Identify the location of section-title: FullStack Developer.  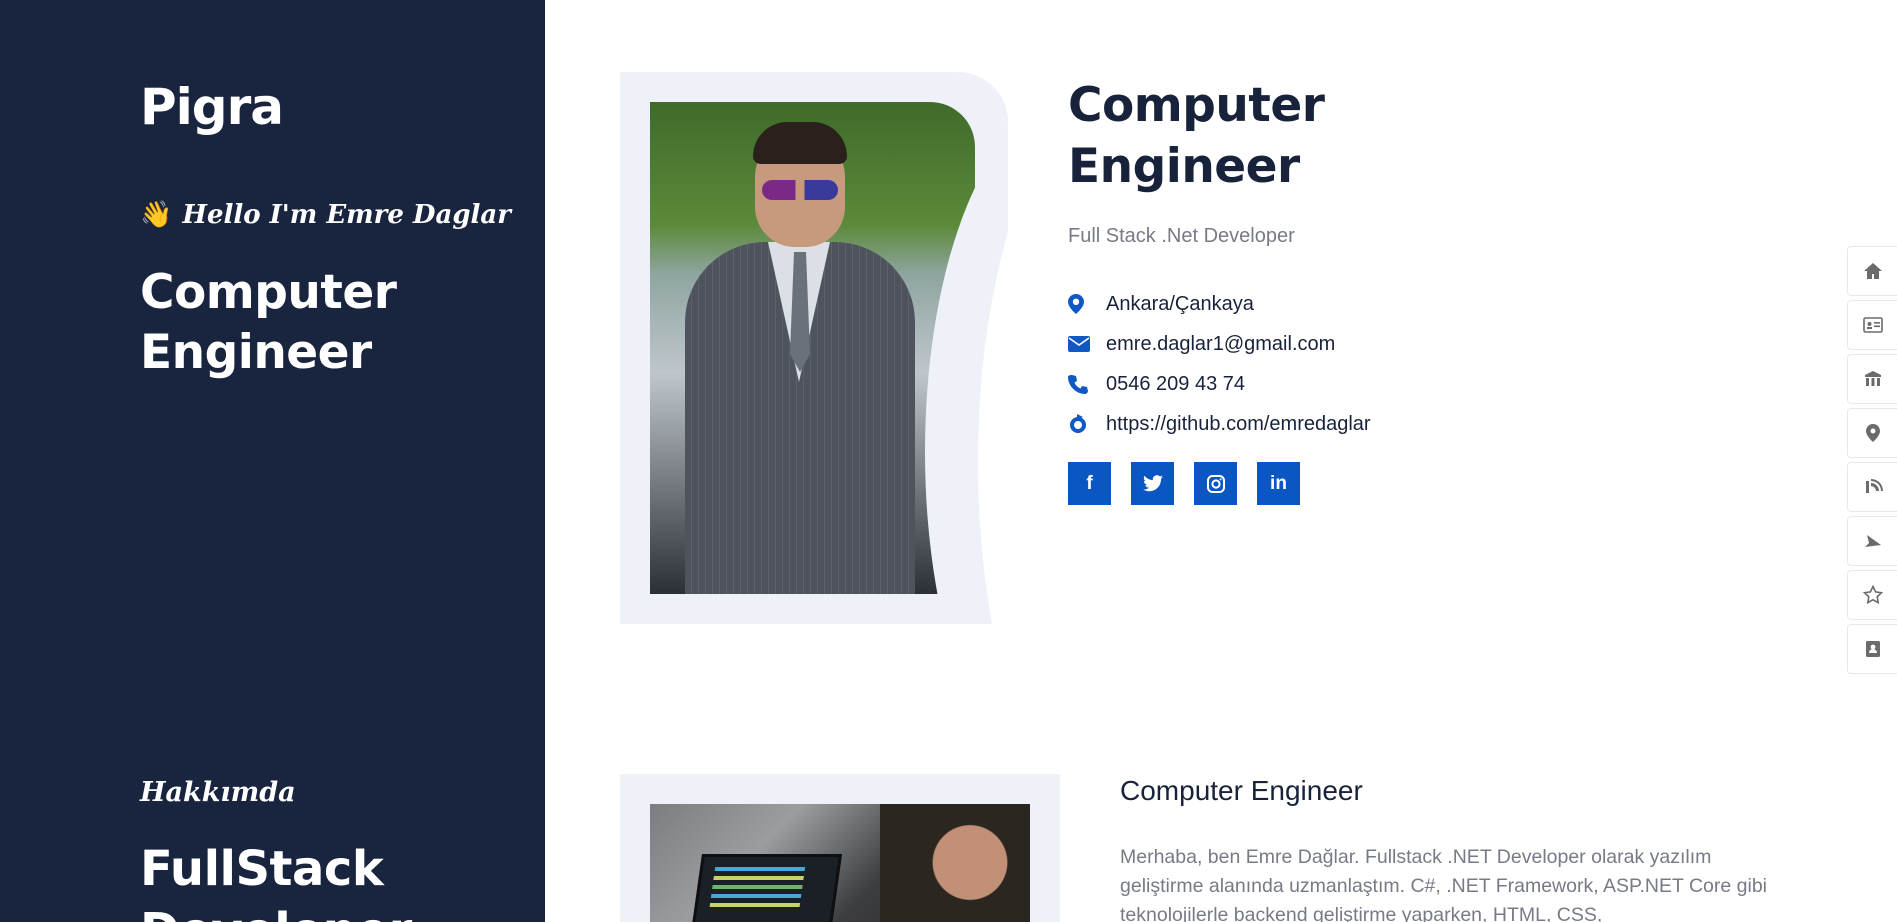
(276, 881).